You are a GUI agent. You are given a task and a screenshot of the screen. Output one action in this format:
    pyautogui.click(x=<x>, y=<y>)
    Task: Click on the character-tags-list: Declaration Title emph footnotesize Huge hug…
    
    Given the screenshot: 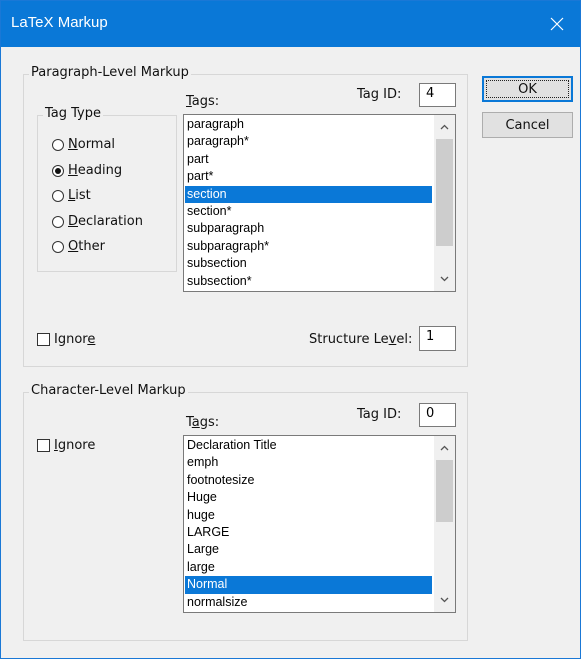 What is the action you would take?
    pyautogui.click(x=308, y=524)
    